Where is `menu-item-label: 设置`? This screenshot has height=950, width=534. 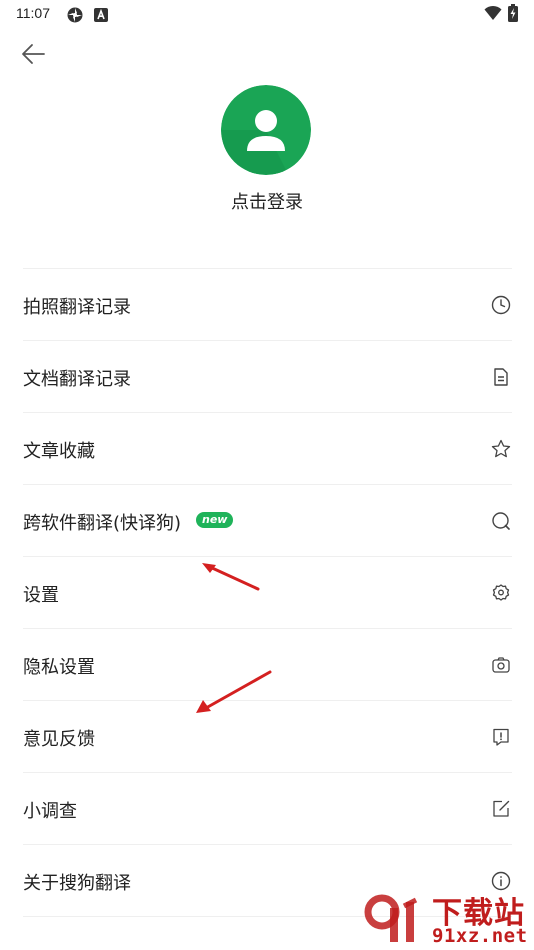
menu-item-label: 设置 is located at coordinates (41, 595).